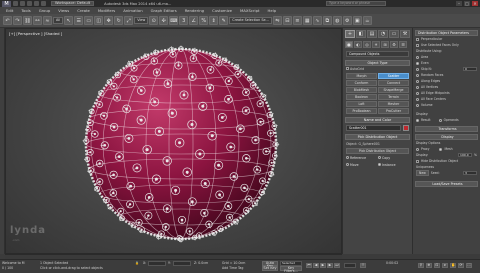 The width and height of the screenshot is (480, 273). Describe the element at coordinates (349, 44) in the screenshot. I see `geometry-icon: ●` at that location.